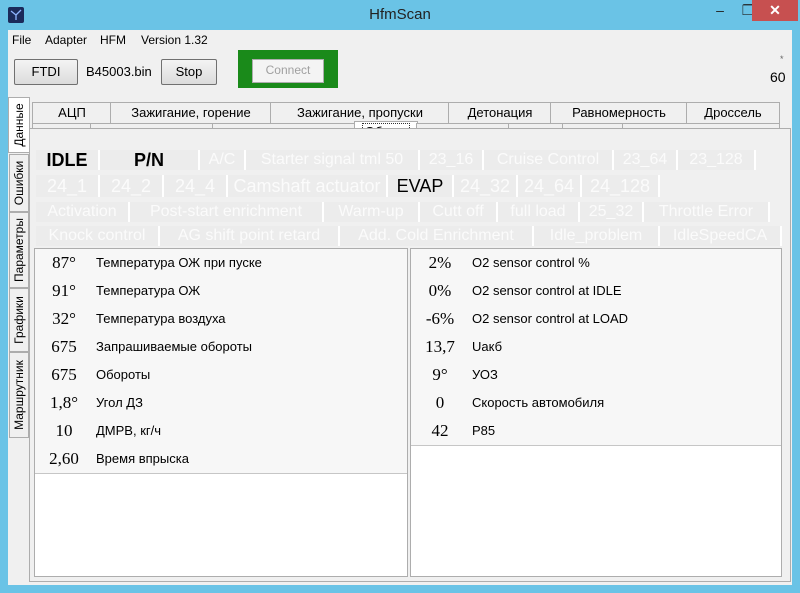 Image resolution: width=800 pixels, height=593 pixels. I want to click on tab-ignition-misfire: Зажигание, пропуски, so click(360, 112).